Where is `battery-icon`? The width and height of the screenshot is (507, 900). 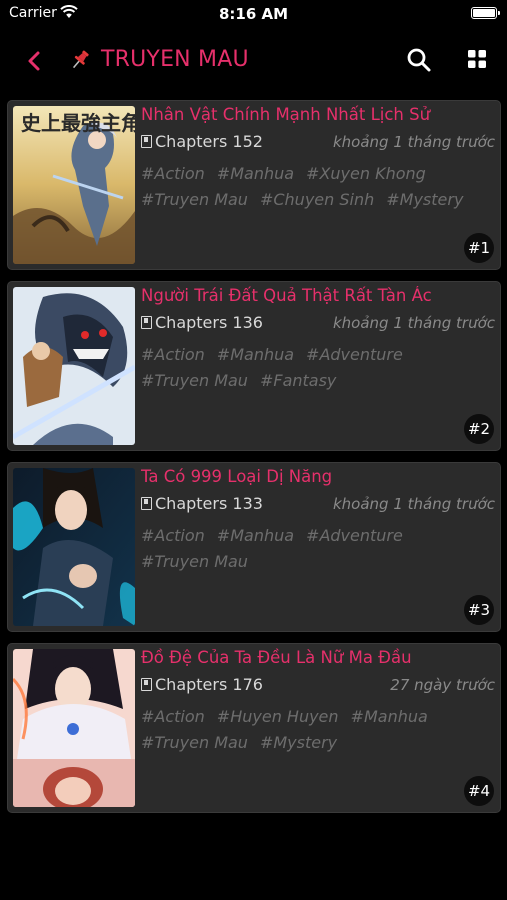 battery-icon is located at coordinates (485, 13).